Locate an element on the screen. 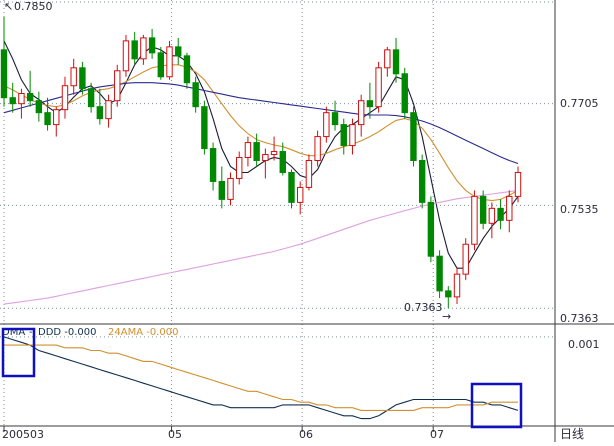 The image size is (614, 446). legend-24ama: 24AMA -0.000 is located at coordinates (143, 332).